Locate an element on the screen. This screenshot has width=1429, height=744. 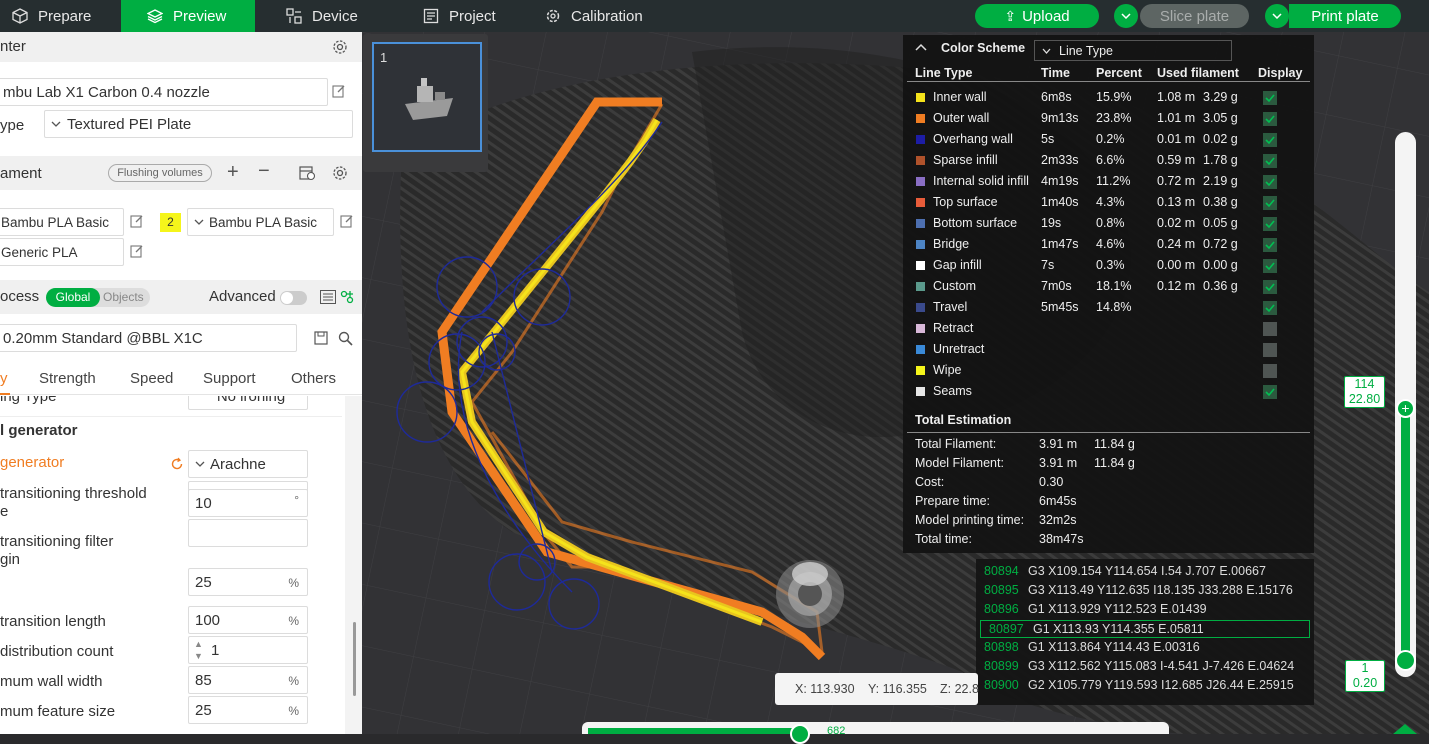
advanced-switch is located at coordinates (293, 298).